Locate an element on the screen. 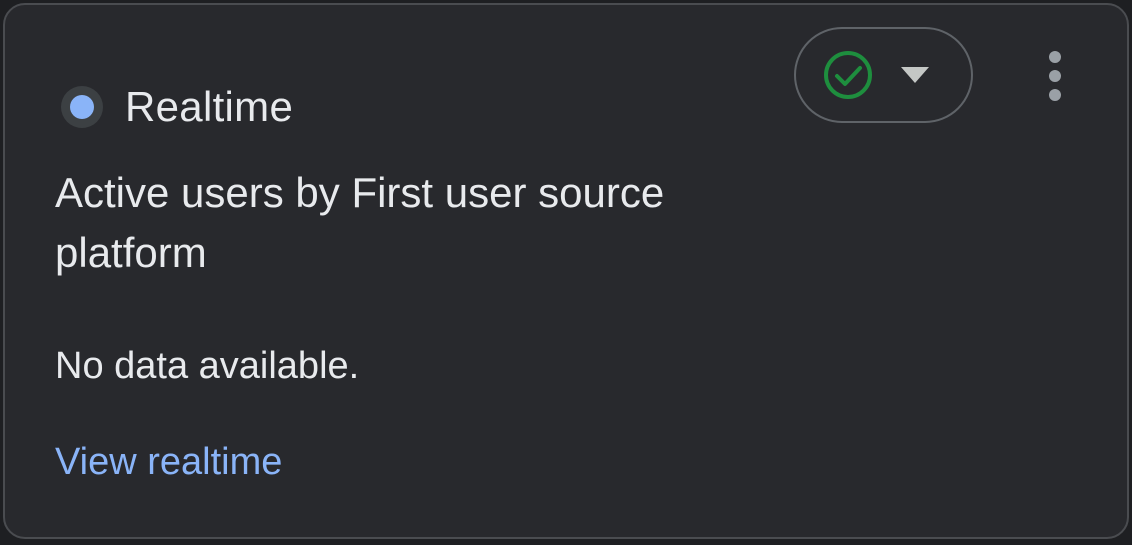  status-dropdown-button is located at coordinates (883, 75).